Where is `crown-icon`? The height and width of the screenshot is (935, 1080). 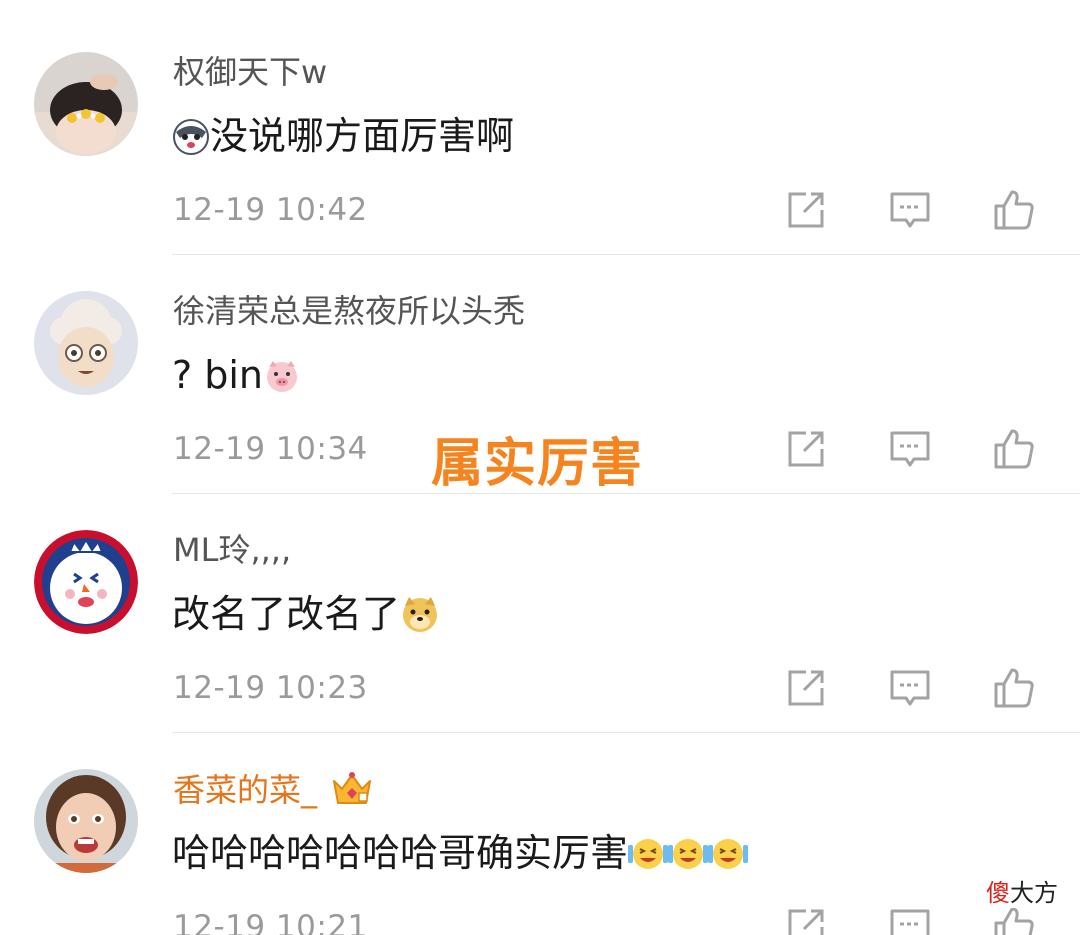
crown-icon is located at coordinates (352, 792).